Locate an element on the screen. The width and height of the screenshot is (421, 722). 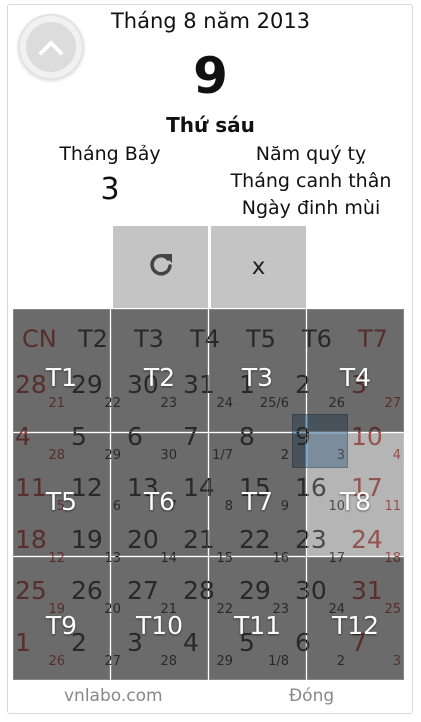
month-option: T4 is located at coordinates (355, 370).